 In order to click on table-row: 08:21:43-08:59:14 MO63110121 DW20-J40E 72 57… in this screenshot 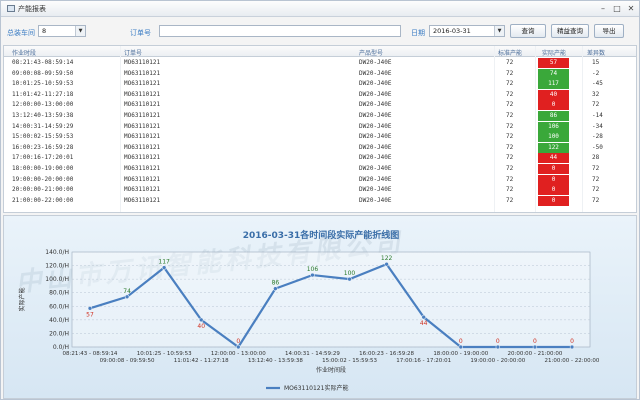, I will do `click(320, 63)`.